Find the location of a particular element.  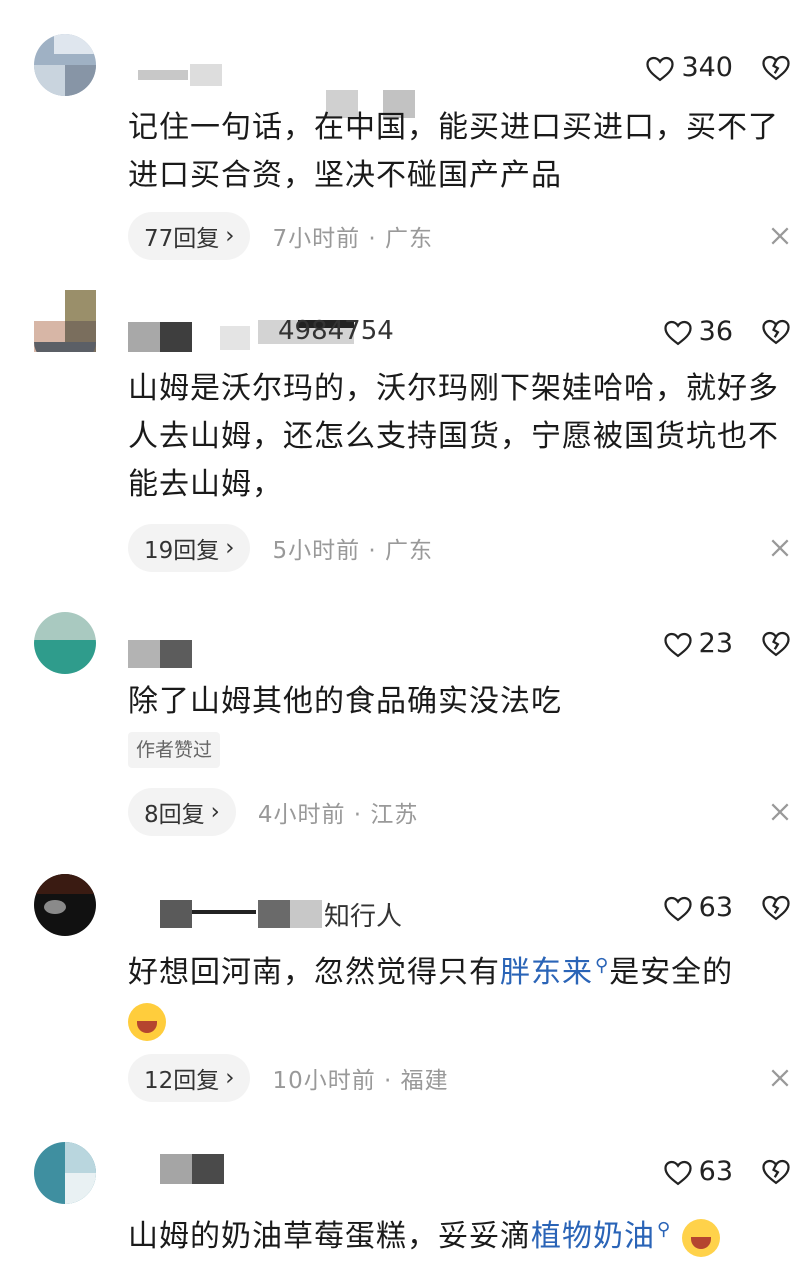

like-count: 340 is located at coordinates (707, 67).